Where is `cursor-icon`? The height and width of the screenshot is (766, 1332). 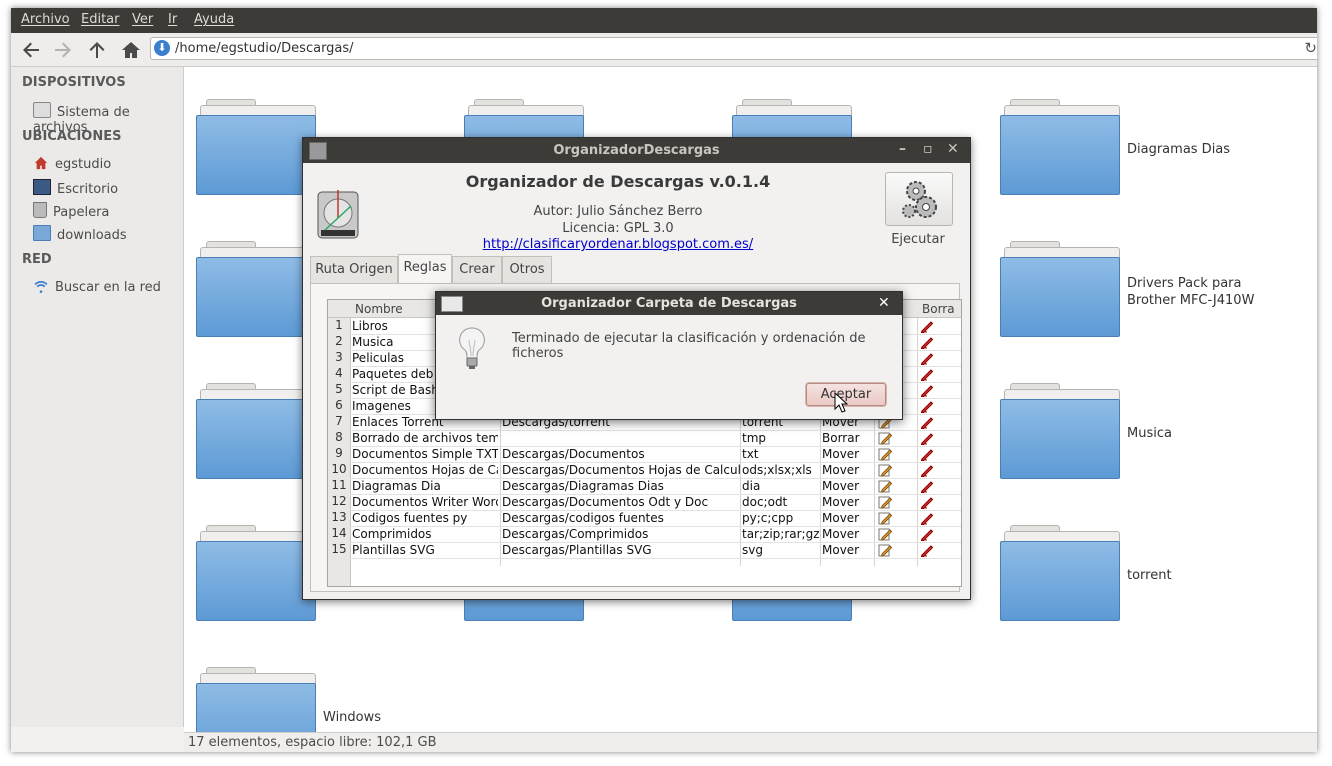 cursor-icon is located at coordinates (841, 402).